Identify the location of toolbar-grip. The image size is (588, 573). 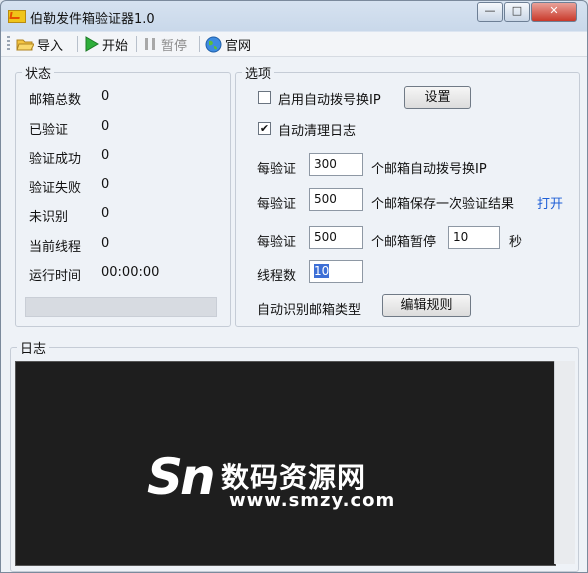
(8, 44).